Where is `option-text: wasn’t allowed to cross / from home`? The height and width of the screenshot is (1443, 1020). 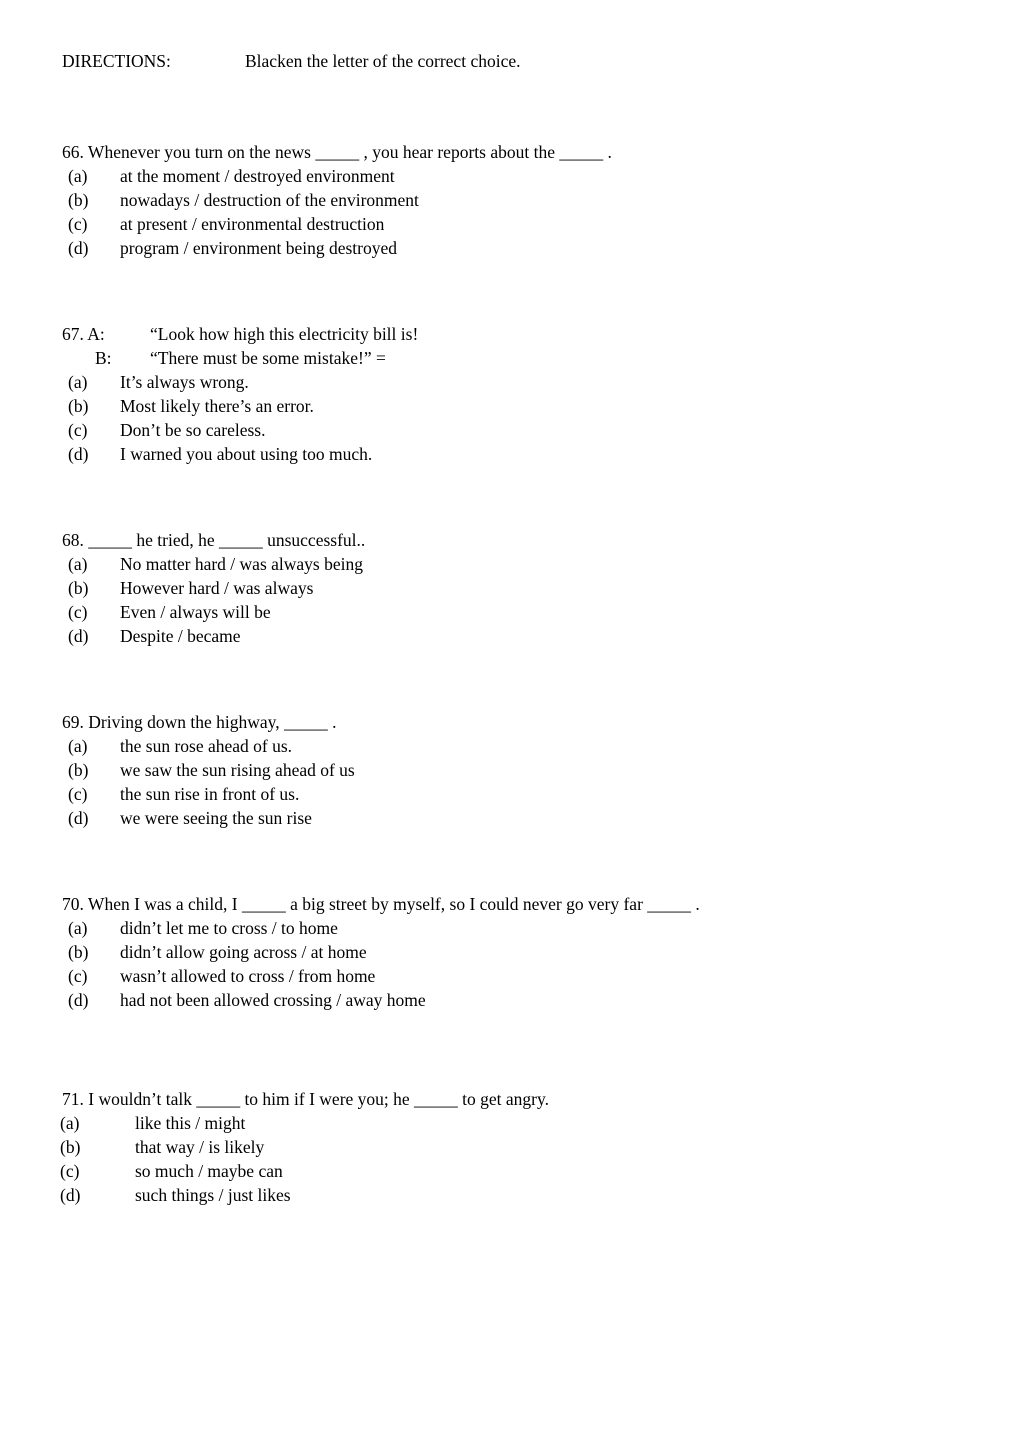 option-text: wasn’t allowed to cross / from home is located at coordinates (248, 976).